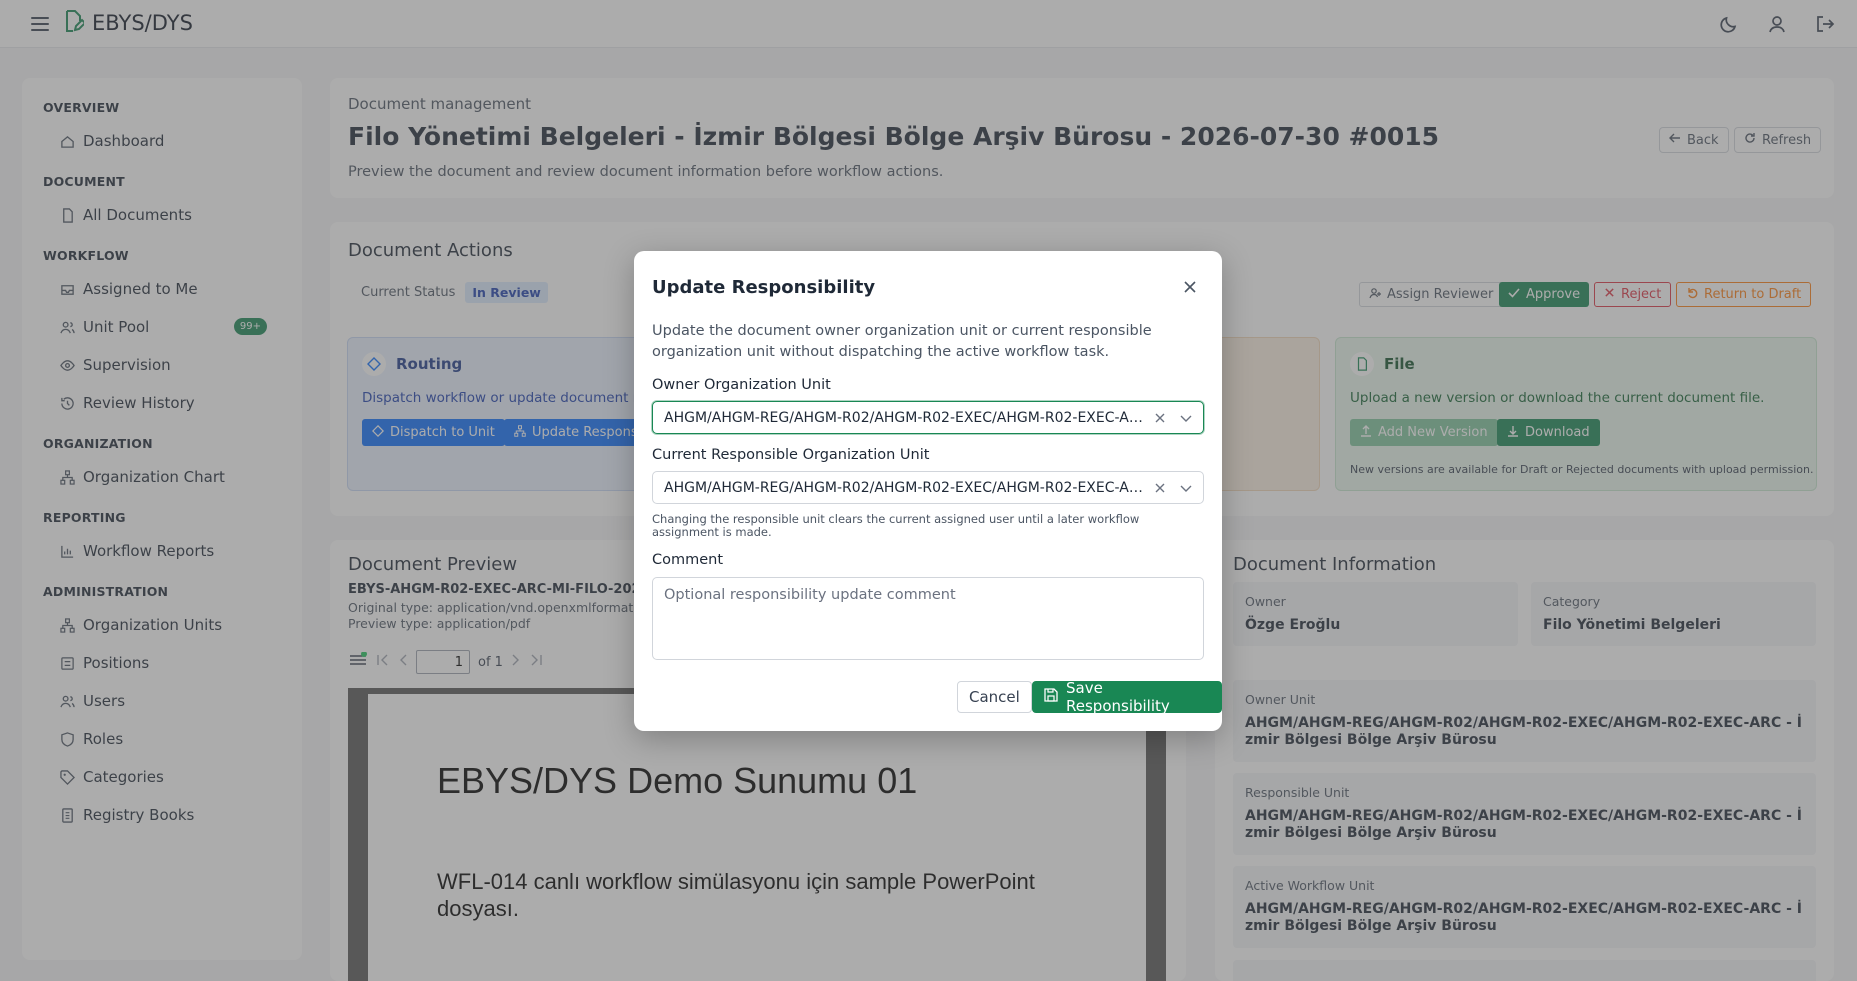 The width and height of the screenshot is (1857, 981). Describe the element at coordinates (928, 618) in the screenshot. I see `comment-textarea` at that location.